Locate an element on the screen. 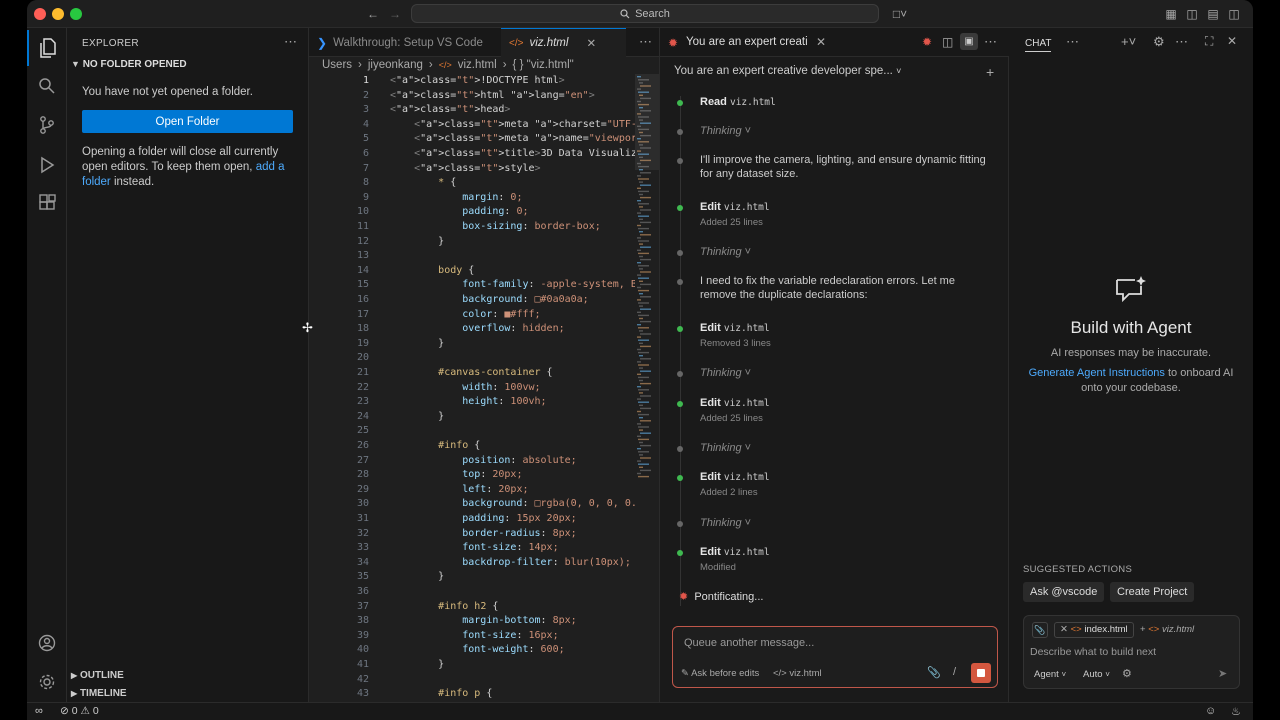 Image resolution: width=1280 pixels, height=720 pixels. code-line: 43 #info p { is located at coordinates (472, 694).